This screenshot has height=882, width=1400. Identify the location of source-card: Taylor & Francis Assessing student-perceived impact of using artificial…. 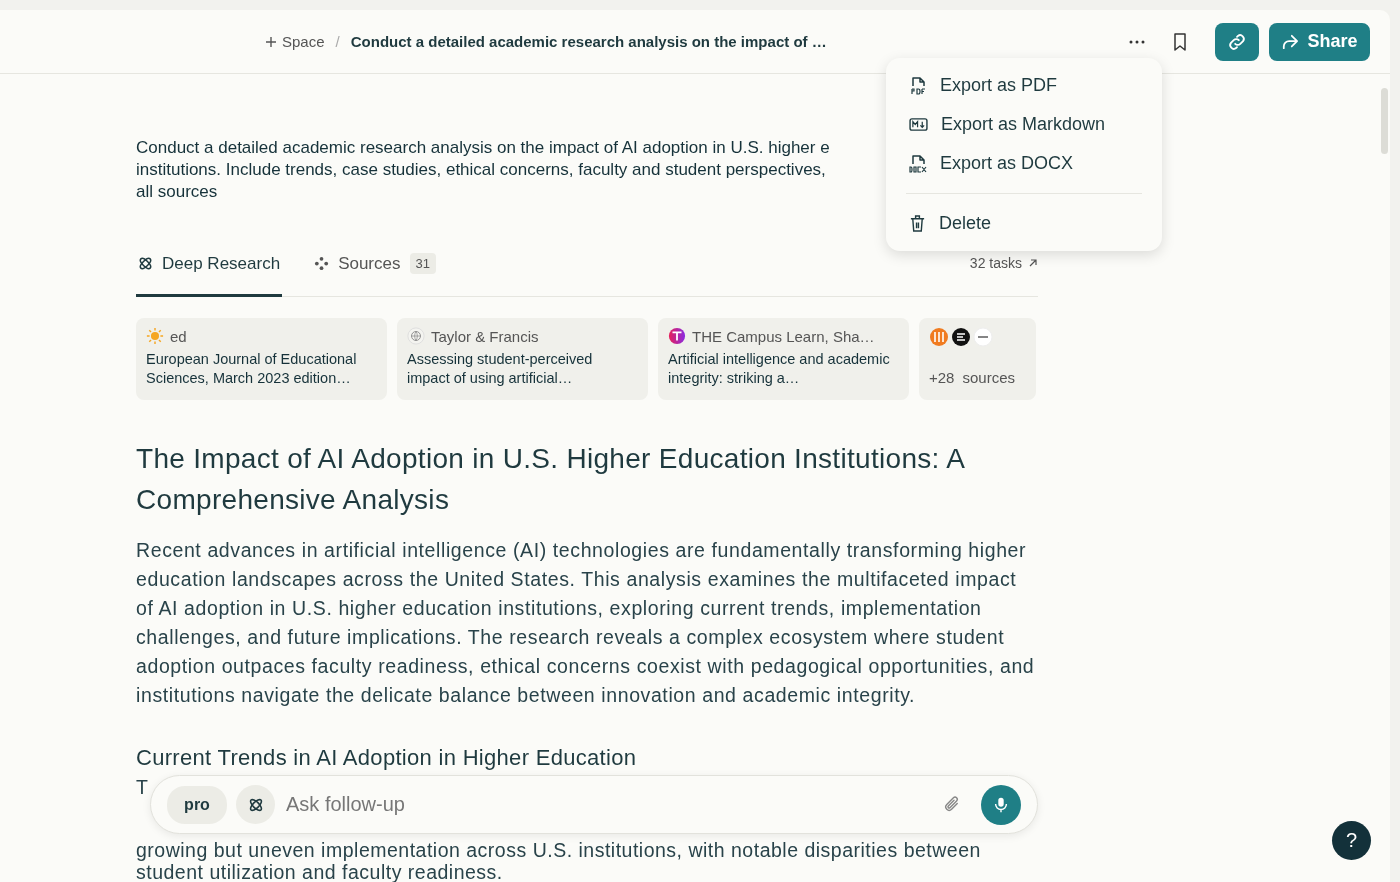
(522, 359).